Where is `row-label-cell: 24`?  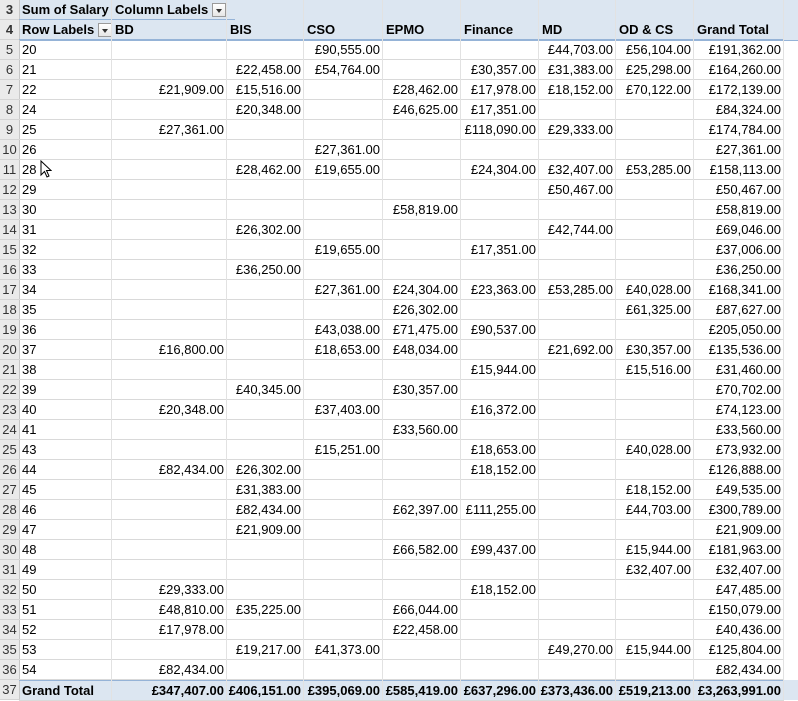 row-label-cell: 24 is located at coordinates (65, 110).